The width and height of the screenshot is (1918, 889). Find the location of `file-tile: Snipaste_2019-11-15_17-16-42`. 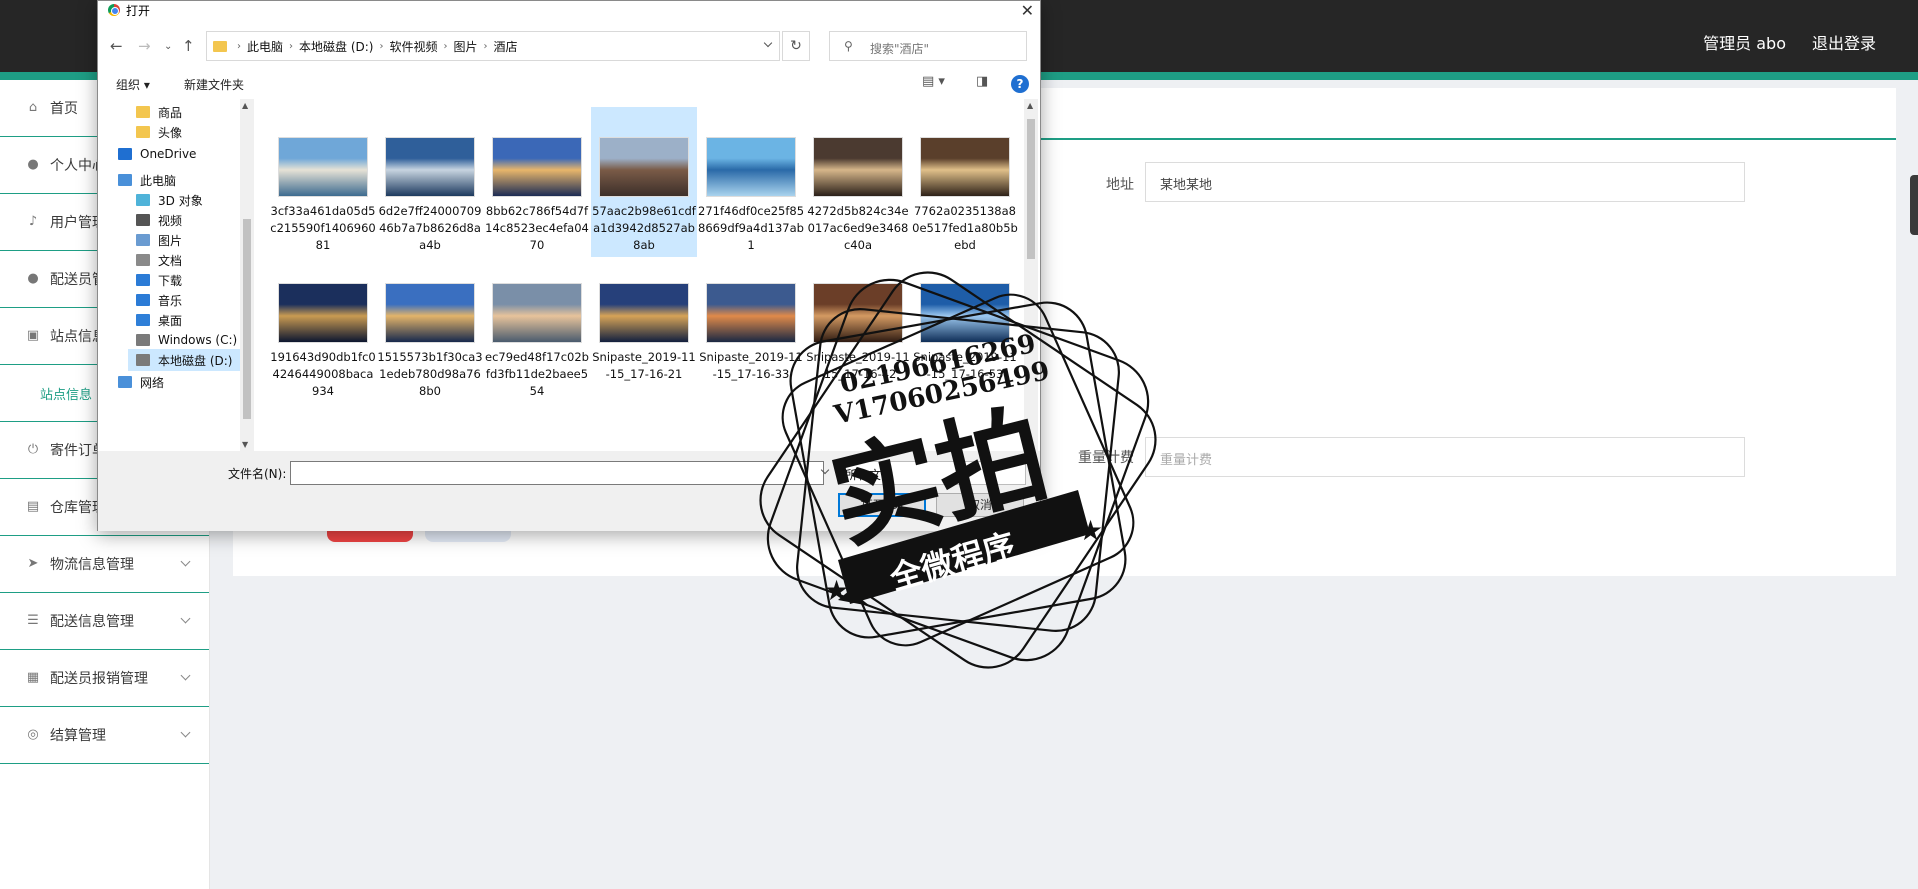

file-tile: Snipaste_2019-11-15_17-16-42 is located at coordinates (858, 334).